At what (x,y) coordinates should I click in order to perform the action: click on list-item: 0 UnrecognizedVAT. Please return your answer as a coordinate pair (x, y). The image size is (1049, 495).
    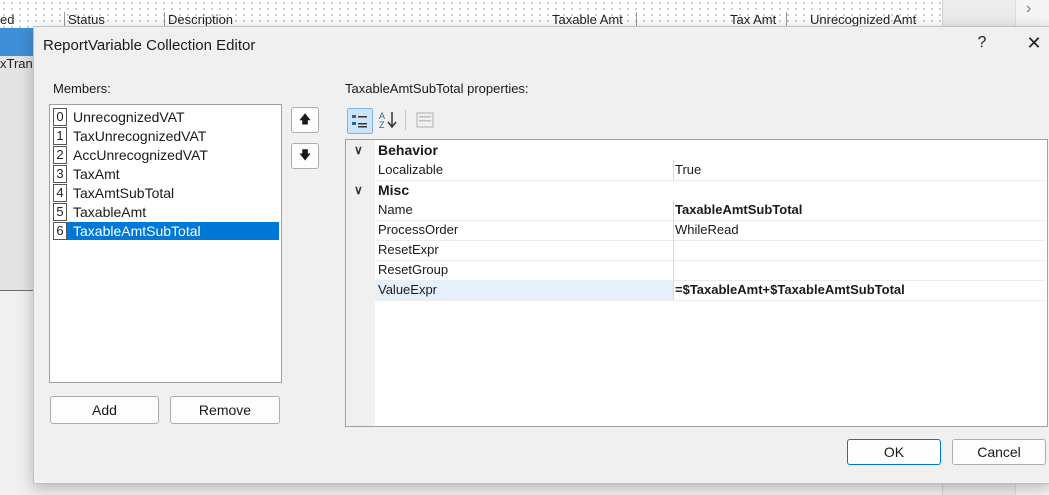
    Looking at the image, I should click on (166, 117).